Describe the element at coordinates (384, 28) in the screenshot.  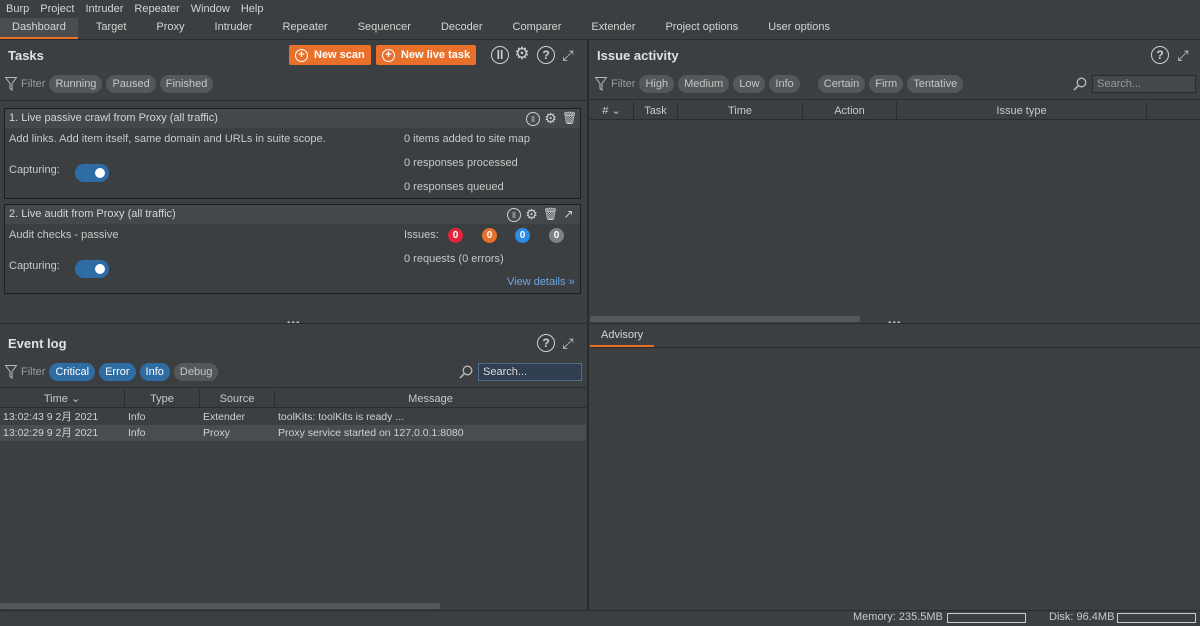
I see `tab-sequencer: Sequencer` at that location.